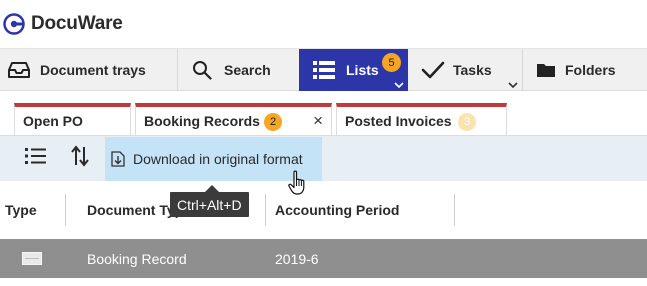 The height and width of the screenshot is (286, 647). What do you see at coordinates (273, 122) in the screenshot?
I see `tab-count-badge: 2` at bounding box center [273, 122].